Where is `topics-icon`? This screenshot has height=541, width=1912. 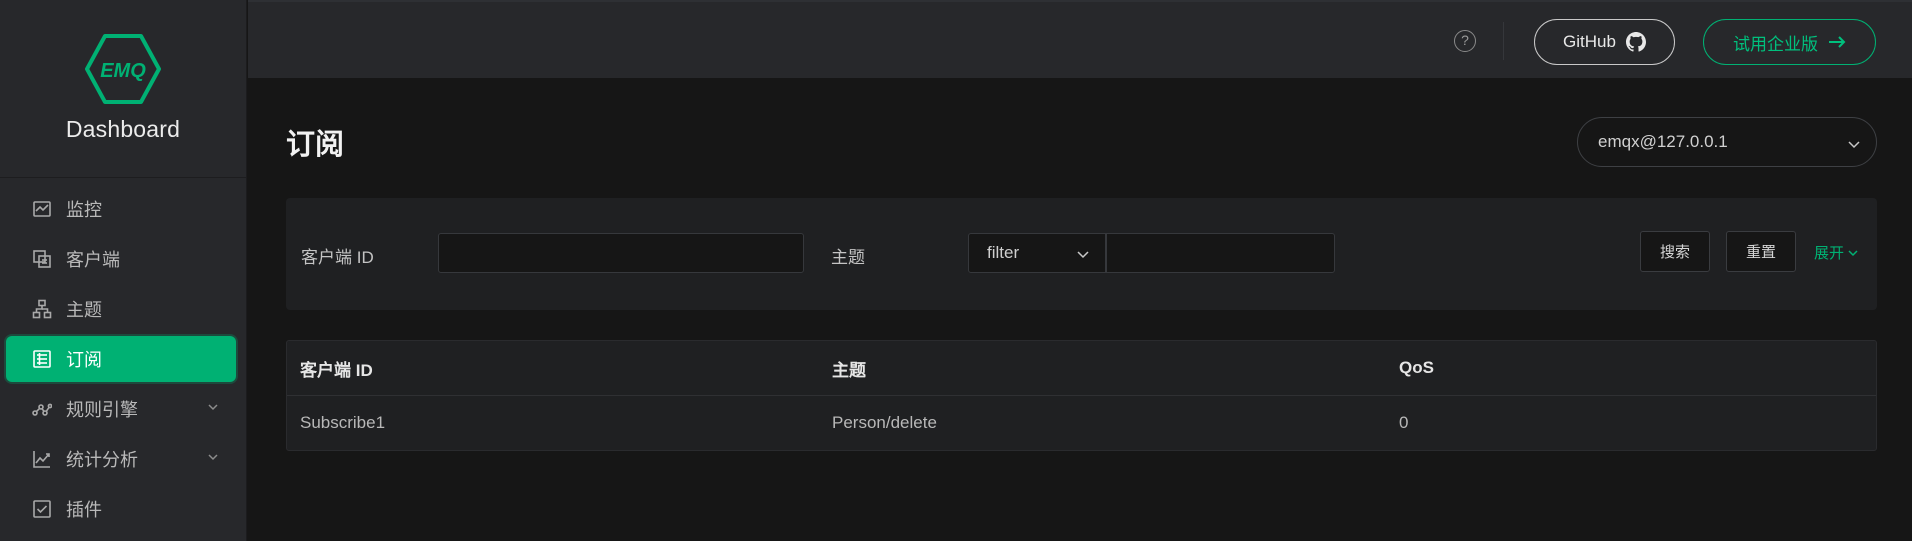 topics-icon is located at coordinates (42, 309).